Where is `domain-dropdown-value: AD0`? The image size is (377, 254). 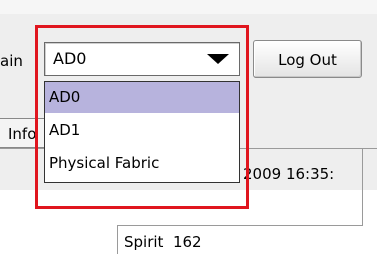 domain-dropdown-value: AD0 is located at coordinates (70, 58).